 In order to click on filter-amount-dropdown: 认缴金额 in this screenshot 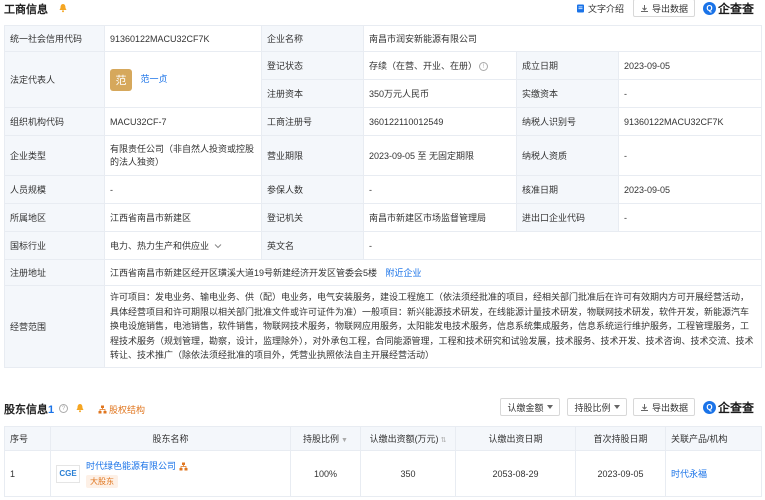, I will do `click(530, 407)`.